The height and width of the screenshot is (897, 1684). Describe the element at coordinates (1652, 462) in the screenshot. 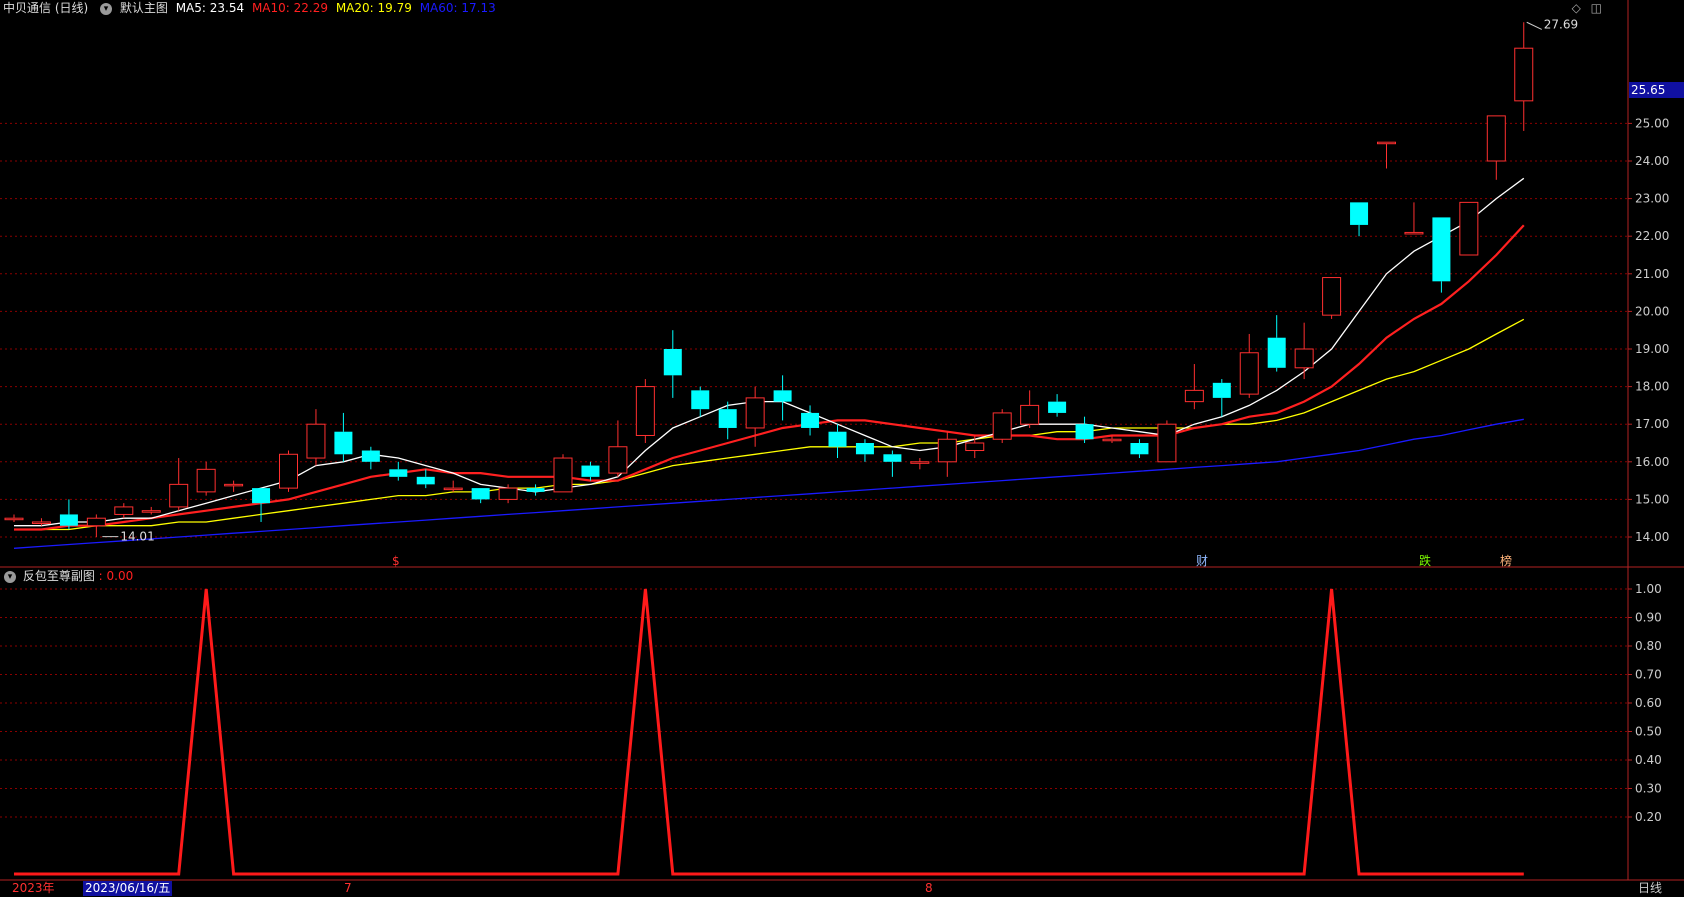

I see `price-tick-label: 16.00` at that location.